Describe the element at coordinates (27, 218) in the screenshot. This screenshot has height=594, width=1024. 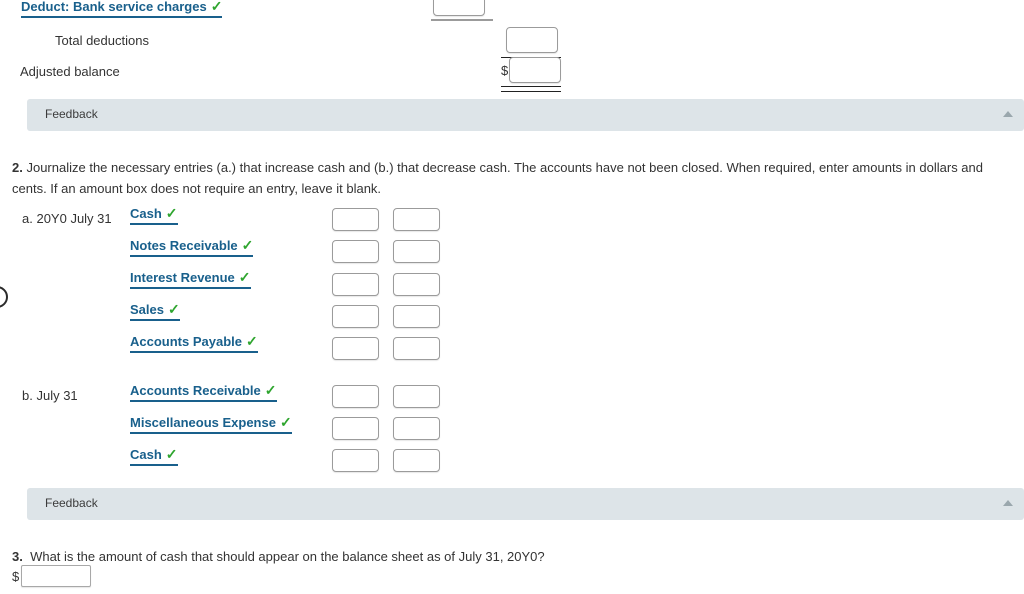
I see `entry-a-ref: a.` at that location.